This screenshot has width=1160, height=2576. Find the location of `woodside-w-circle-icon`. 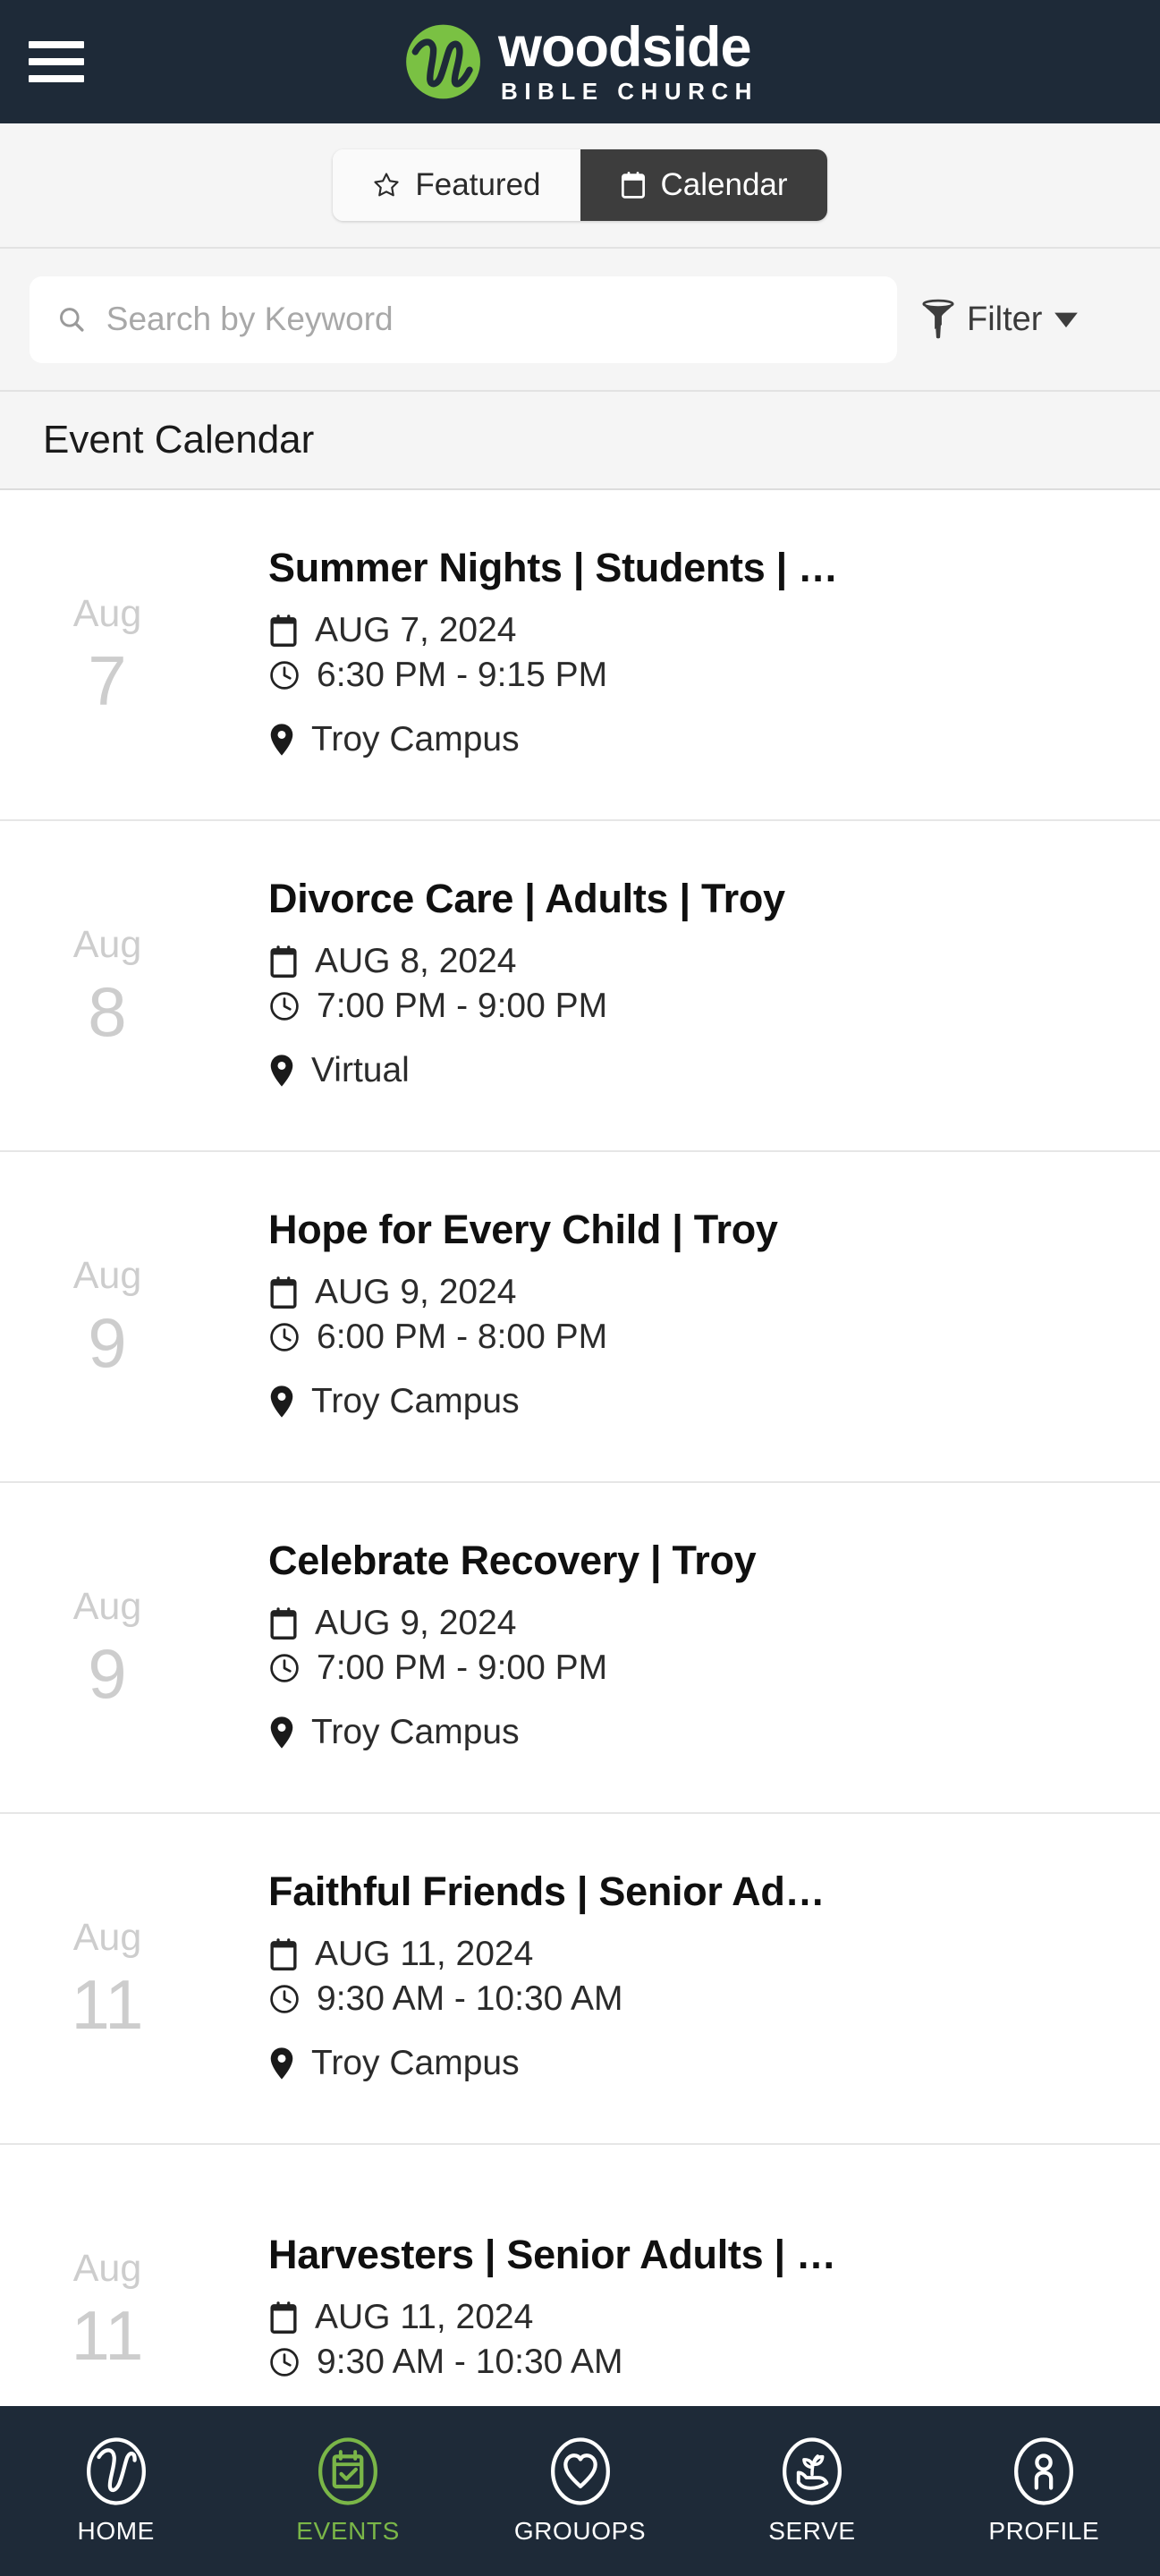

woodside-w-circle-icon is located at coordinates (116, 2471).